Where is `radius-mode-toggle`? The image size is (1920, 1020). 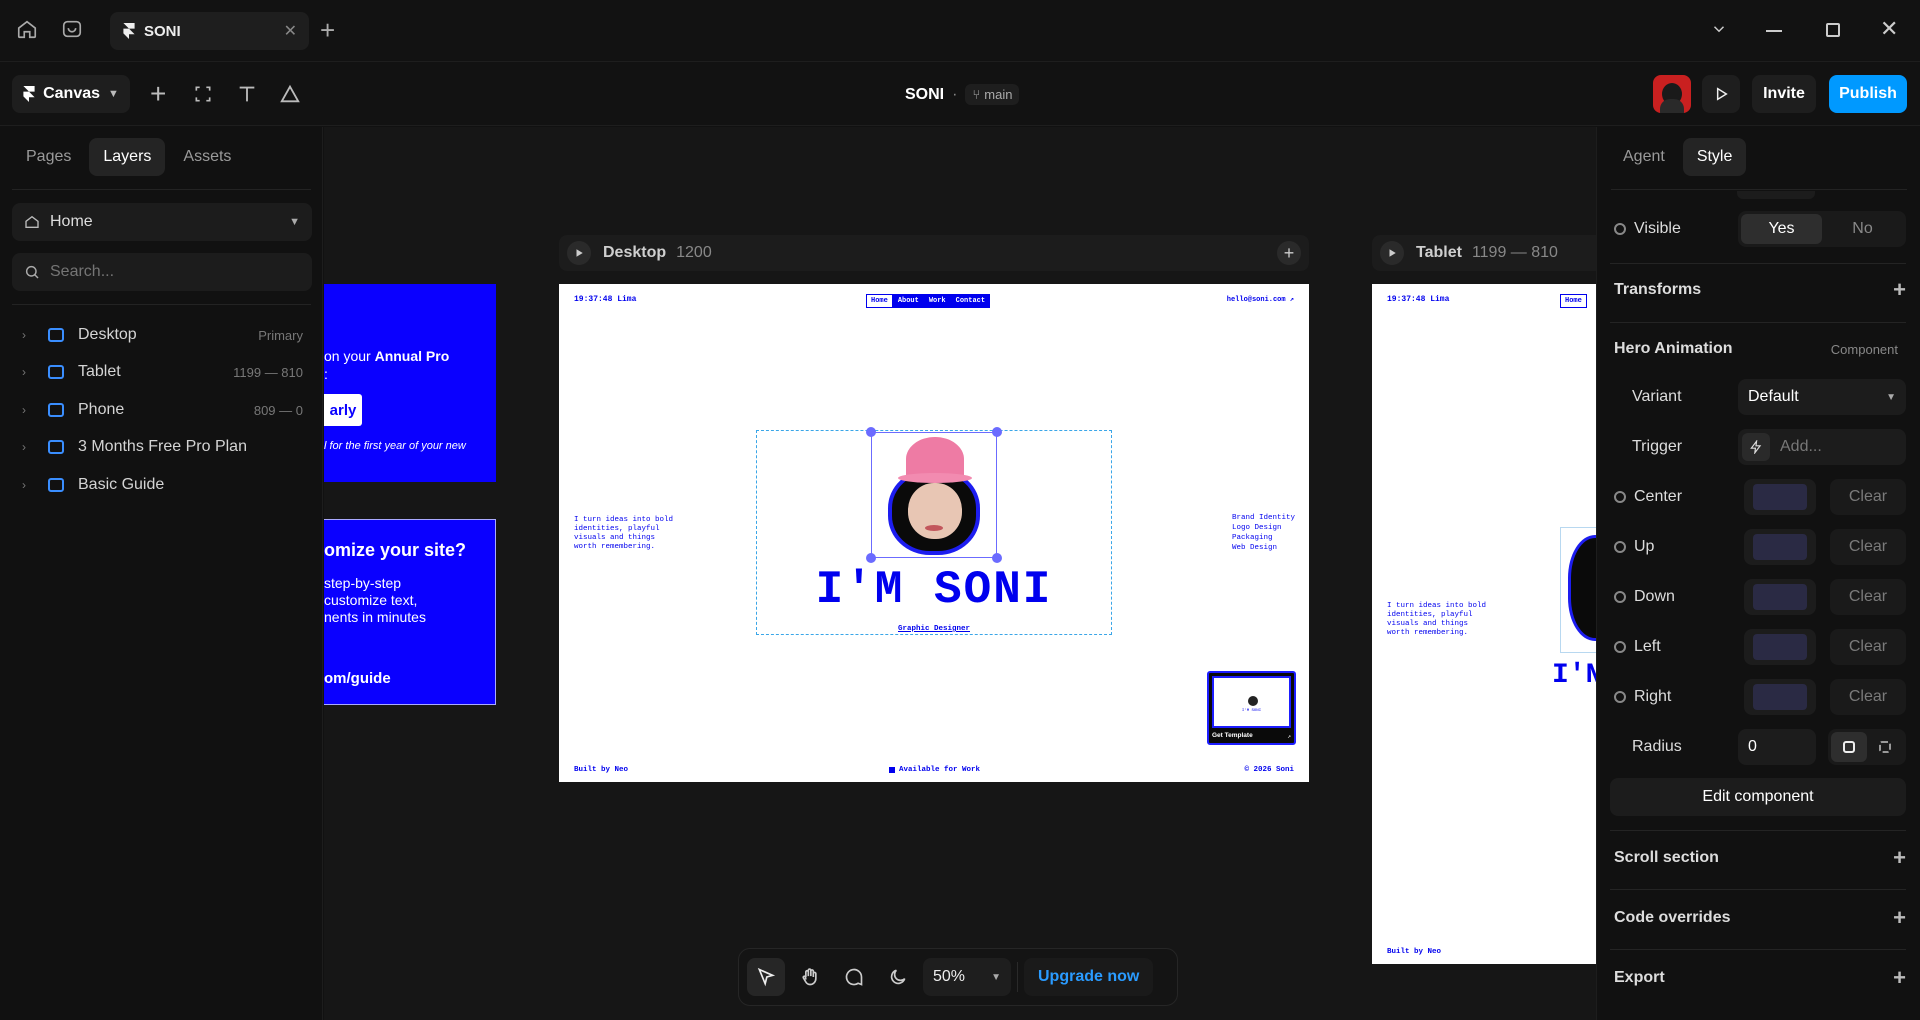 radius-mode-toggle is located at coordinates (1867, 747).